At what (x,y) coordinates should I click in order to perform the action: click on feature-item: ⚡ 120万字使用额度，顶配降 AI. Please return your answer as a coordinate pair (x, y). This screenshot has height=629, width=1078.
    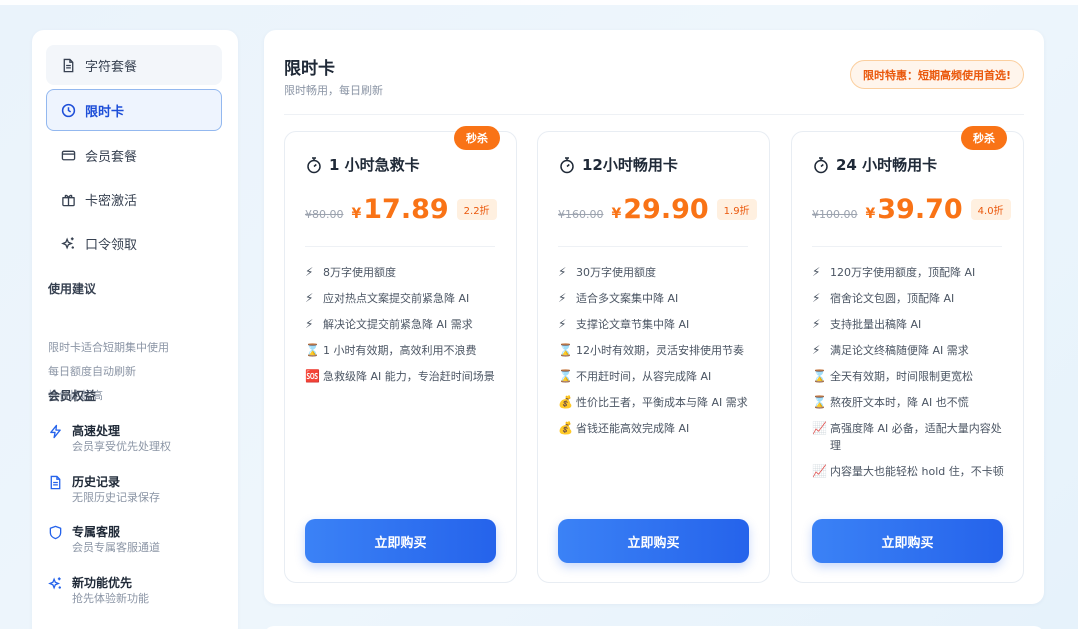
    Looking at the image, I should click on (912, 272).